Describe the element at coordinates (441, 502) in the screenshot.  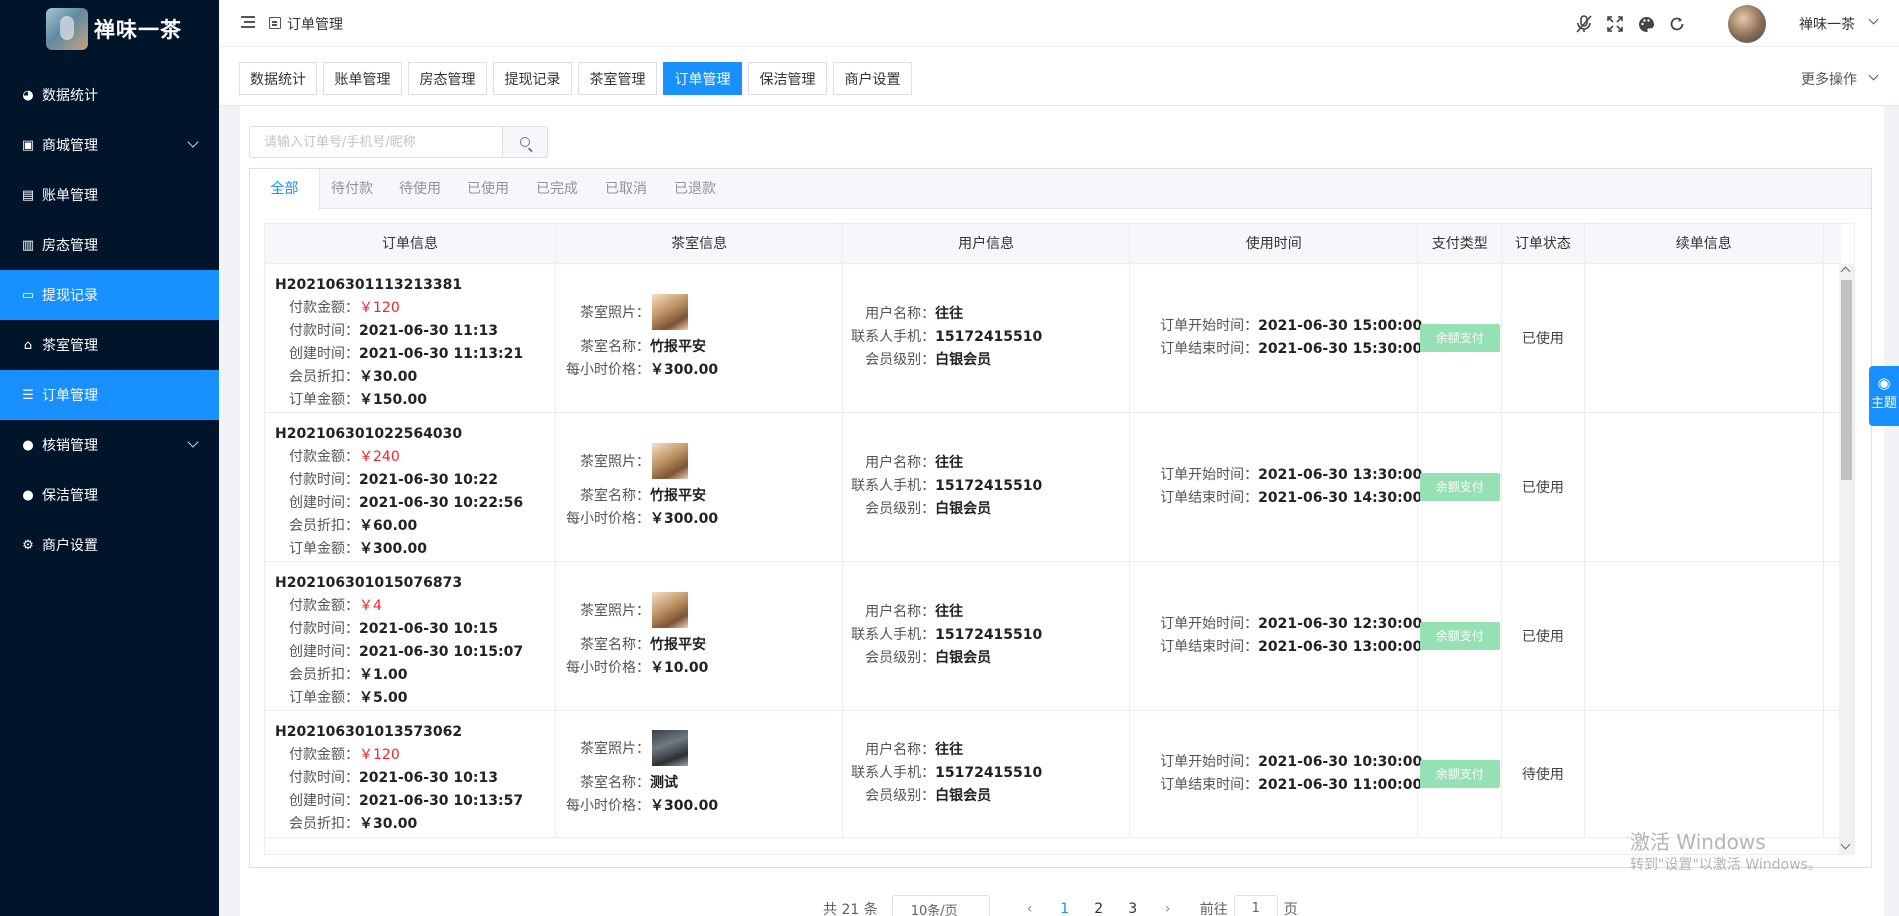
I see `create-time-value: 2021-06-30 10:22:56` at that location.